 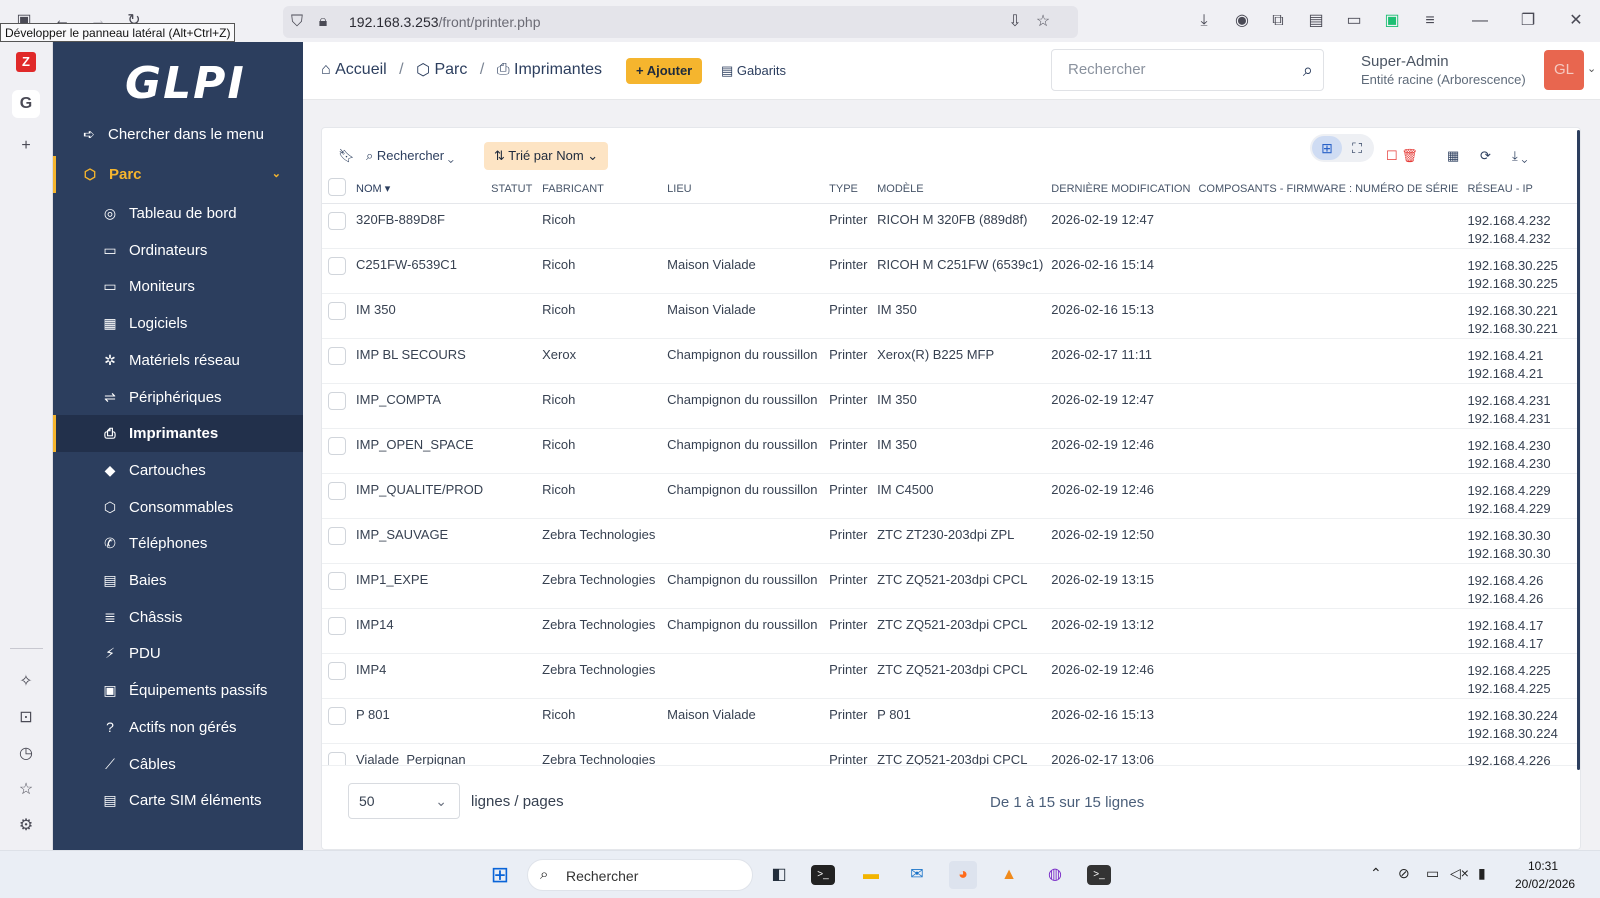 What do you see at coordinates (420, 271) in the screenshot?
I see `cell-name: C251FW-6539C1` at bounding box center [420, 271].